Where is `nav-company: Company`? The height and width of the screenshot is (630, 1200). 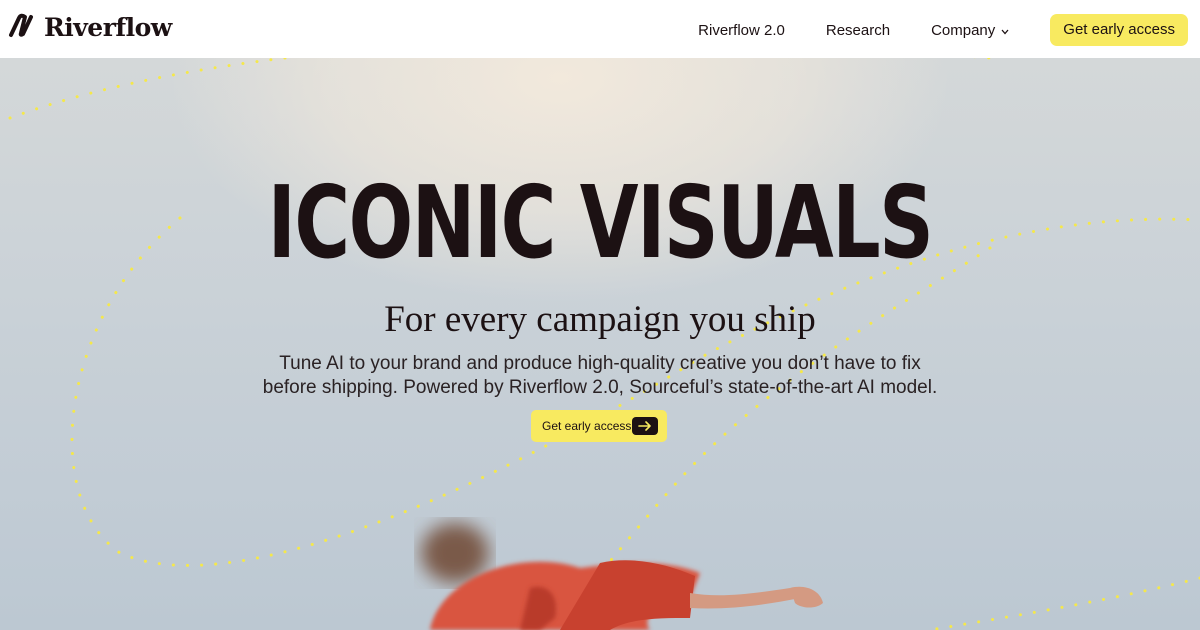 nav-company: Company is located at coordinates (970, 30).